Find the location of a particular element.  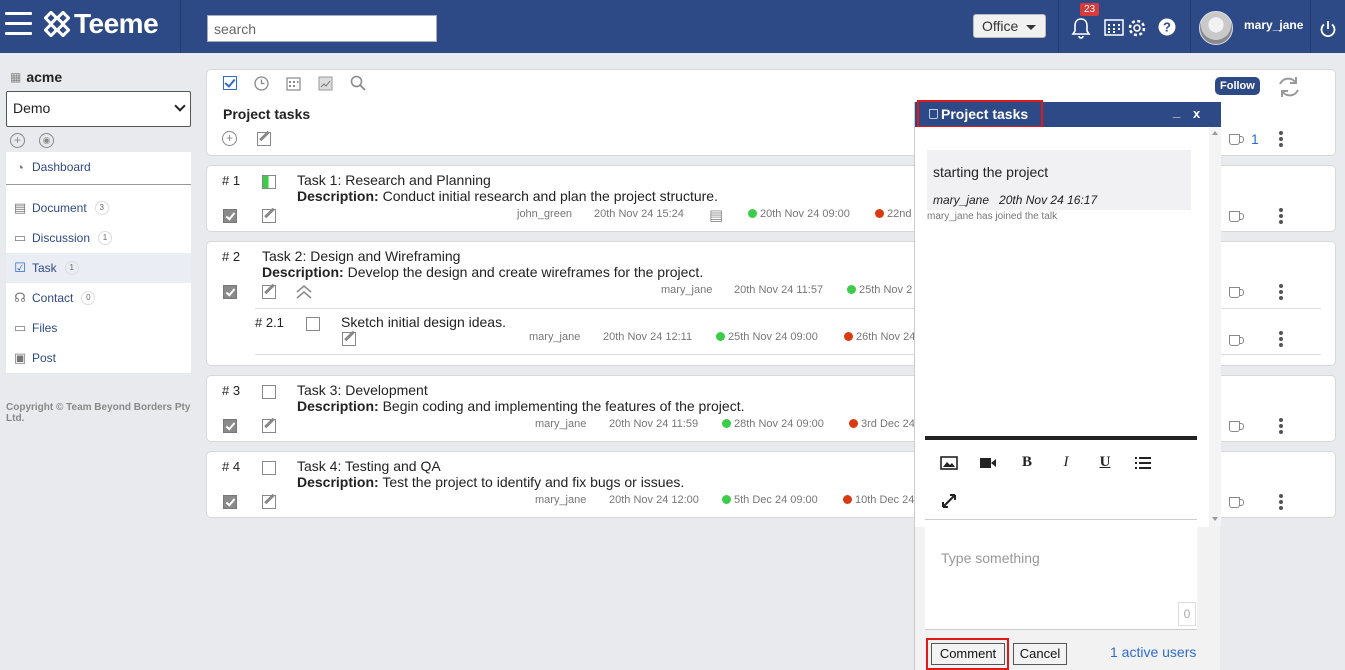

task-progress-checkbox is located at coordinates (269, 182).